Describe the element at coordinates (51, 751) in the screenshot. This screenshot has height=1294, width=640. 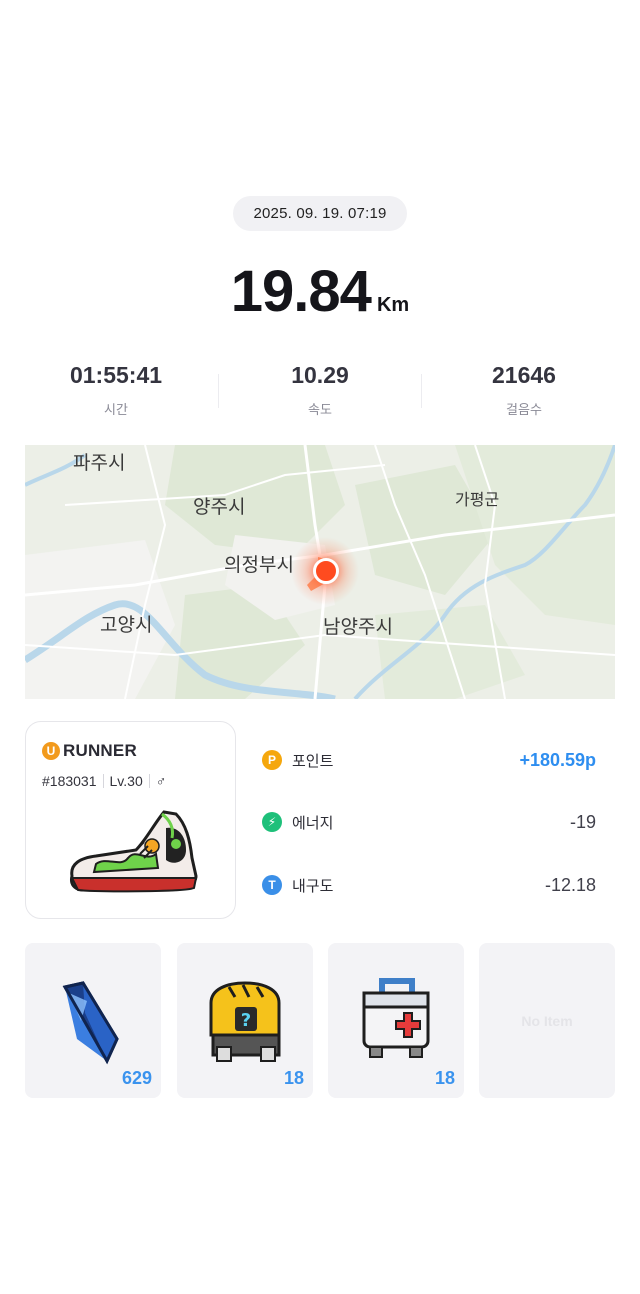
I see `runner-badge-icon: U` at that location.